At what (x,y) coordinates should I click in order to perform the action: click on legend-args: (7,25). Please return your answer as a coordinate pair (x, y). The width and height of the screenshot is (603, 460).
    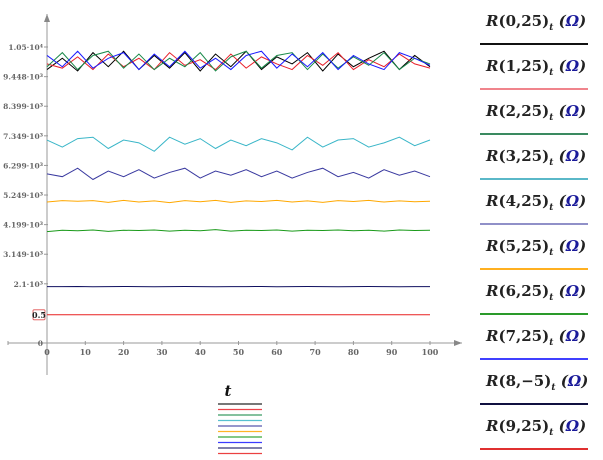
    Looking at the image, I should click on (524, 336).